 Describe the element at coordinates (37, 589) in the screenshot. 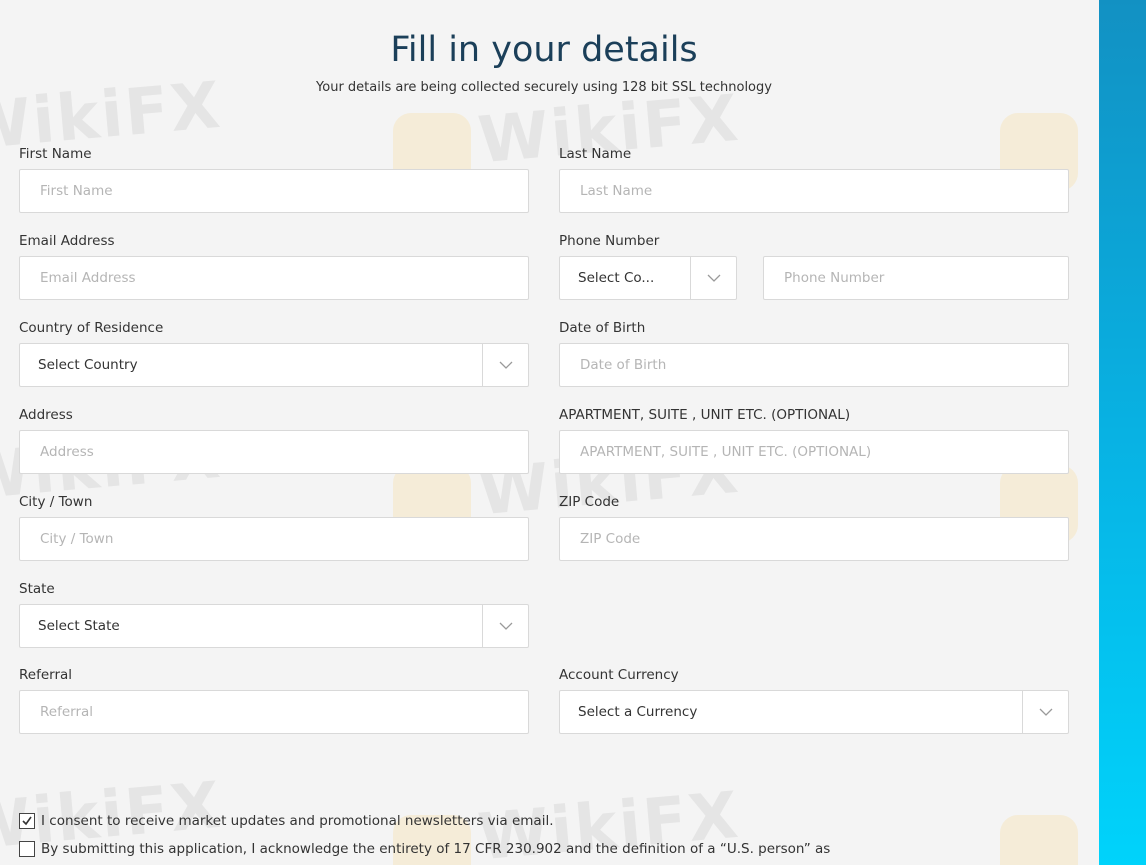

I see `state-label: State` at that location.